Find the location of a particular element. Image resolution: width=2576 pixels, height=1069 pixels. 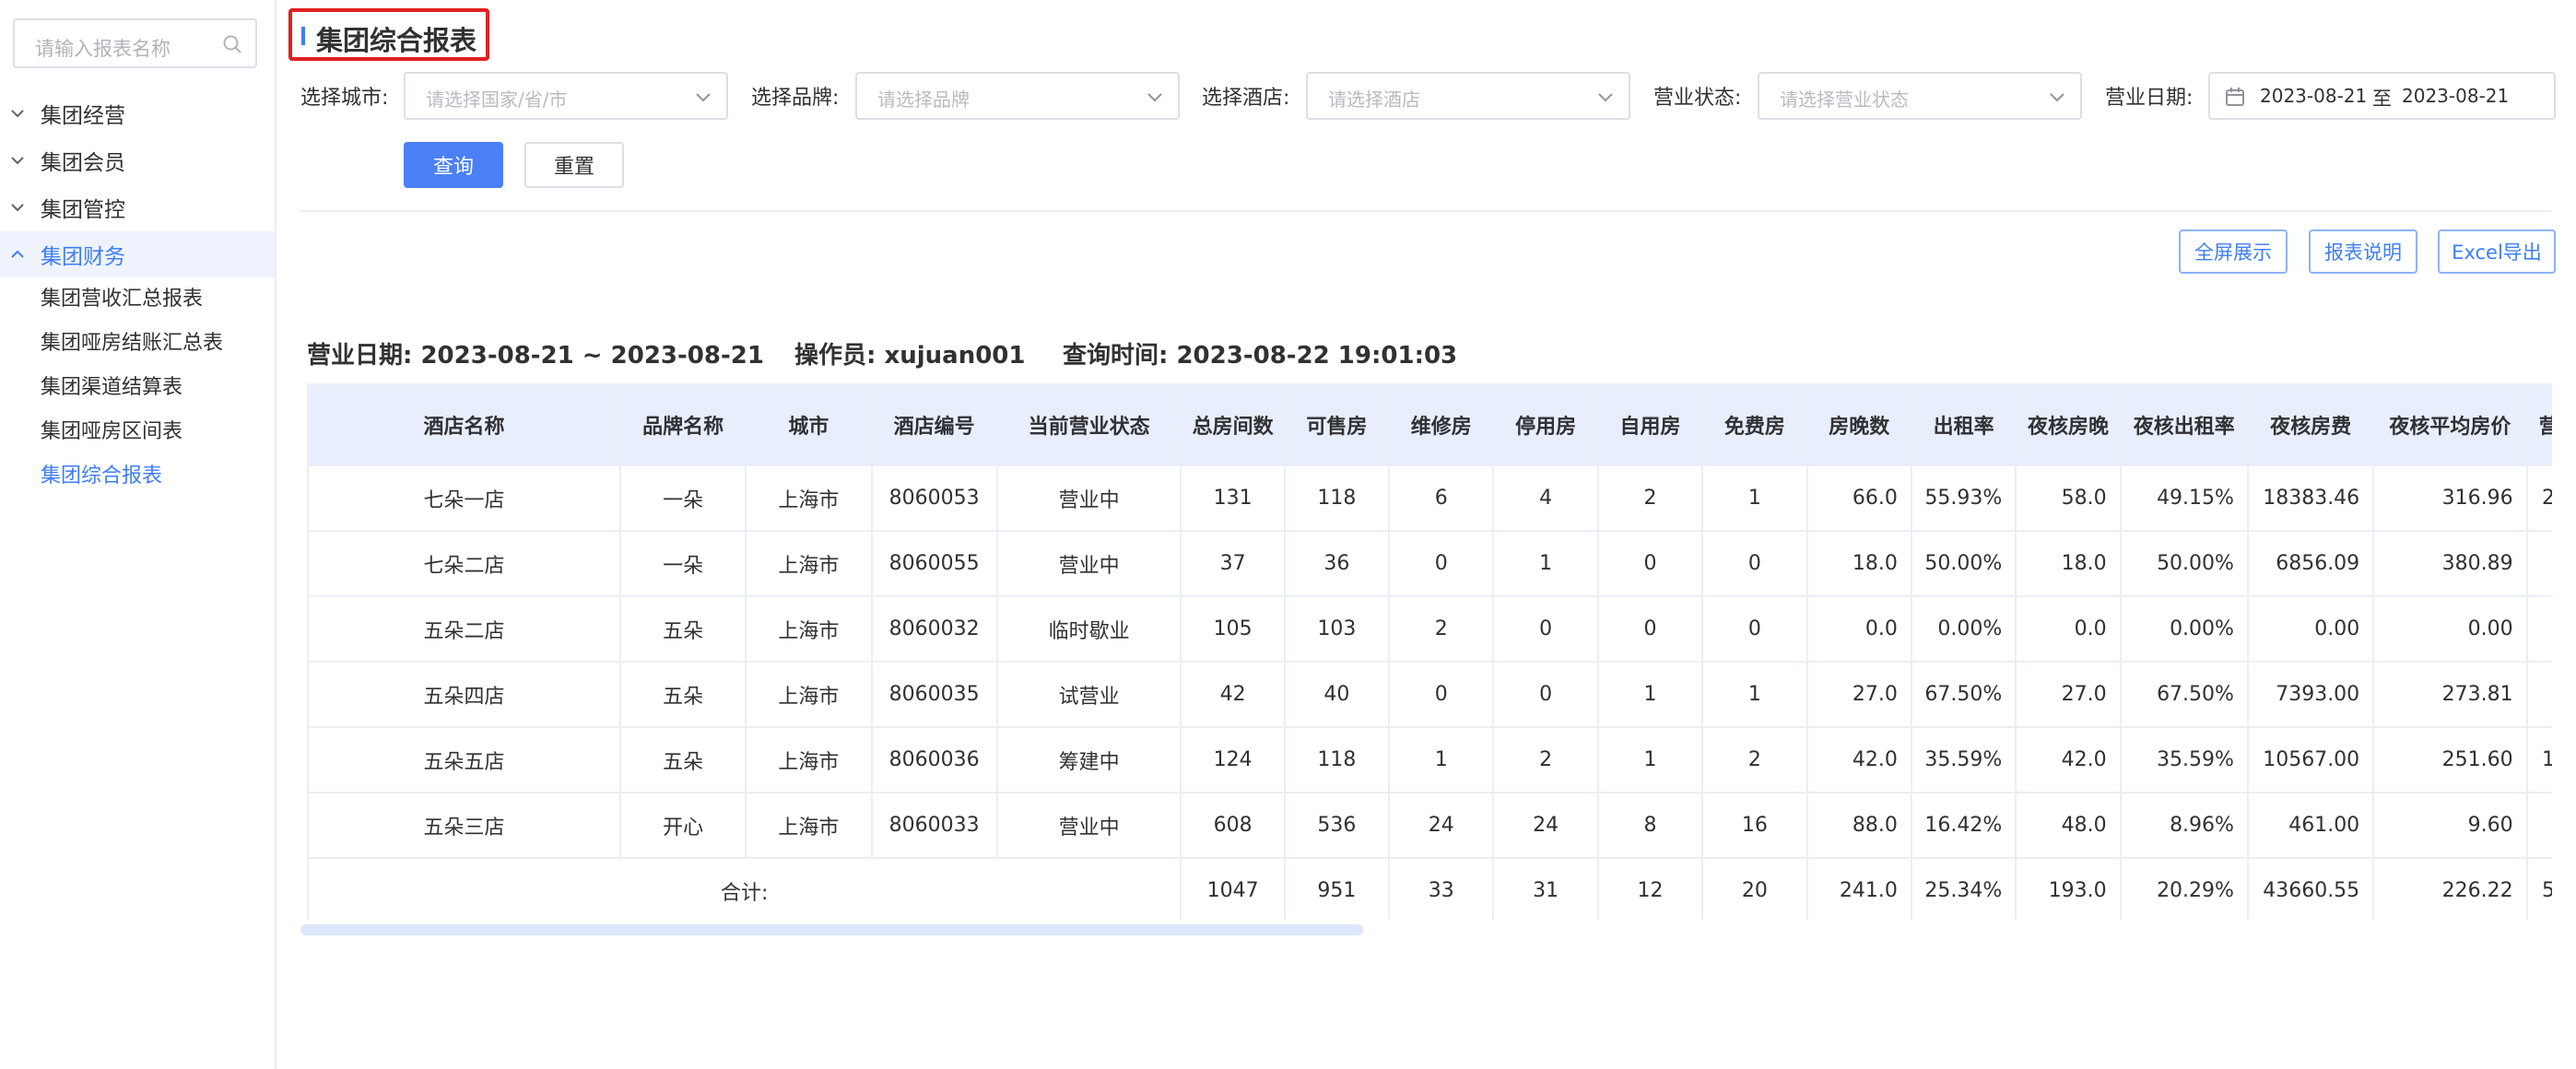

menu-group-members: 集团会员 is located at coordinates (137, 160).